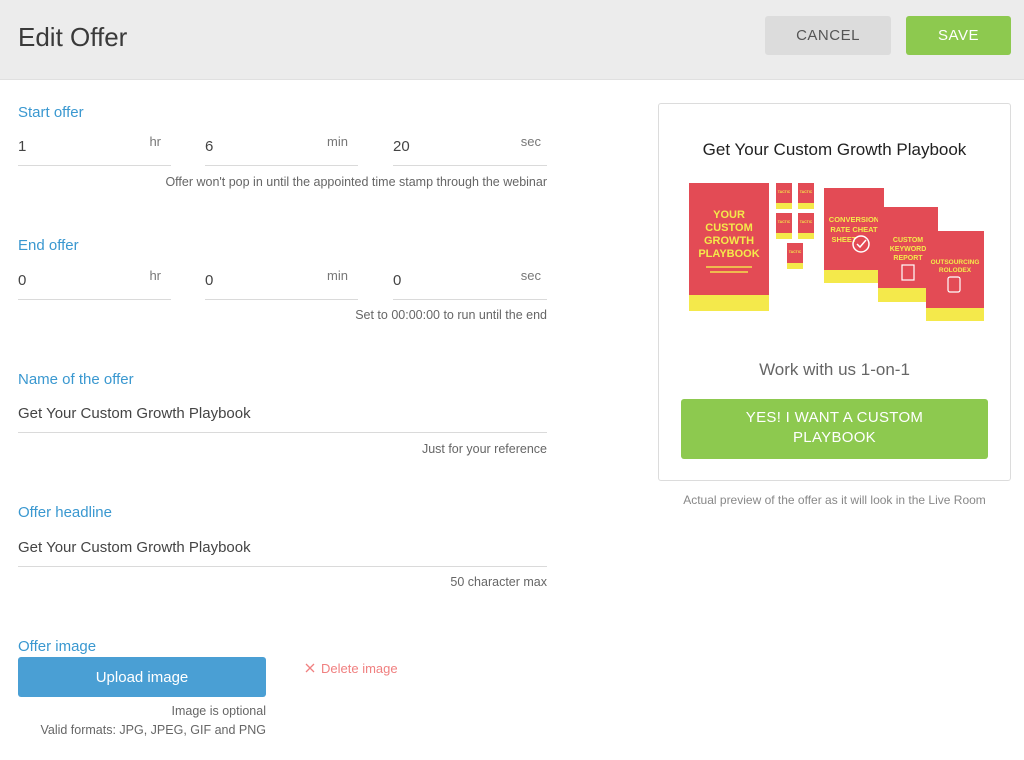 This screenshot has height=760, width=1024. What do you see at coordinates (94, 150) in the screenshot?
I see `start-hr-field: 1 hr` at bounding box center [94, 150].